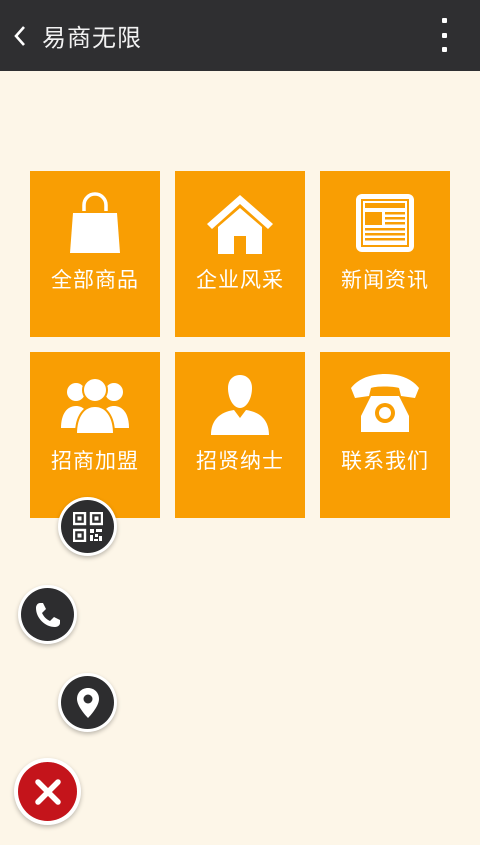 This screenshot has width=480, height=845. Describe the element at coordinates (240, 280) in the screenshot. I see `tile-label: 企业风采` at that location.